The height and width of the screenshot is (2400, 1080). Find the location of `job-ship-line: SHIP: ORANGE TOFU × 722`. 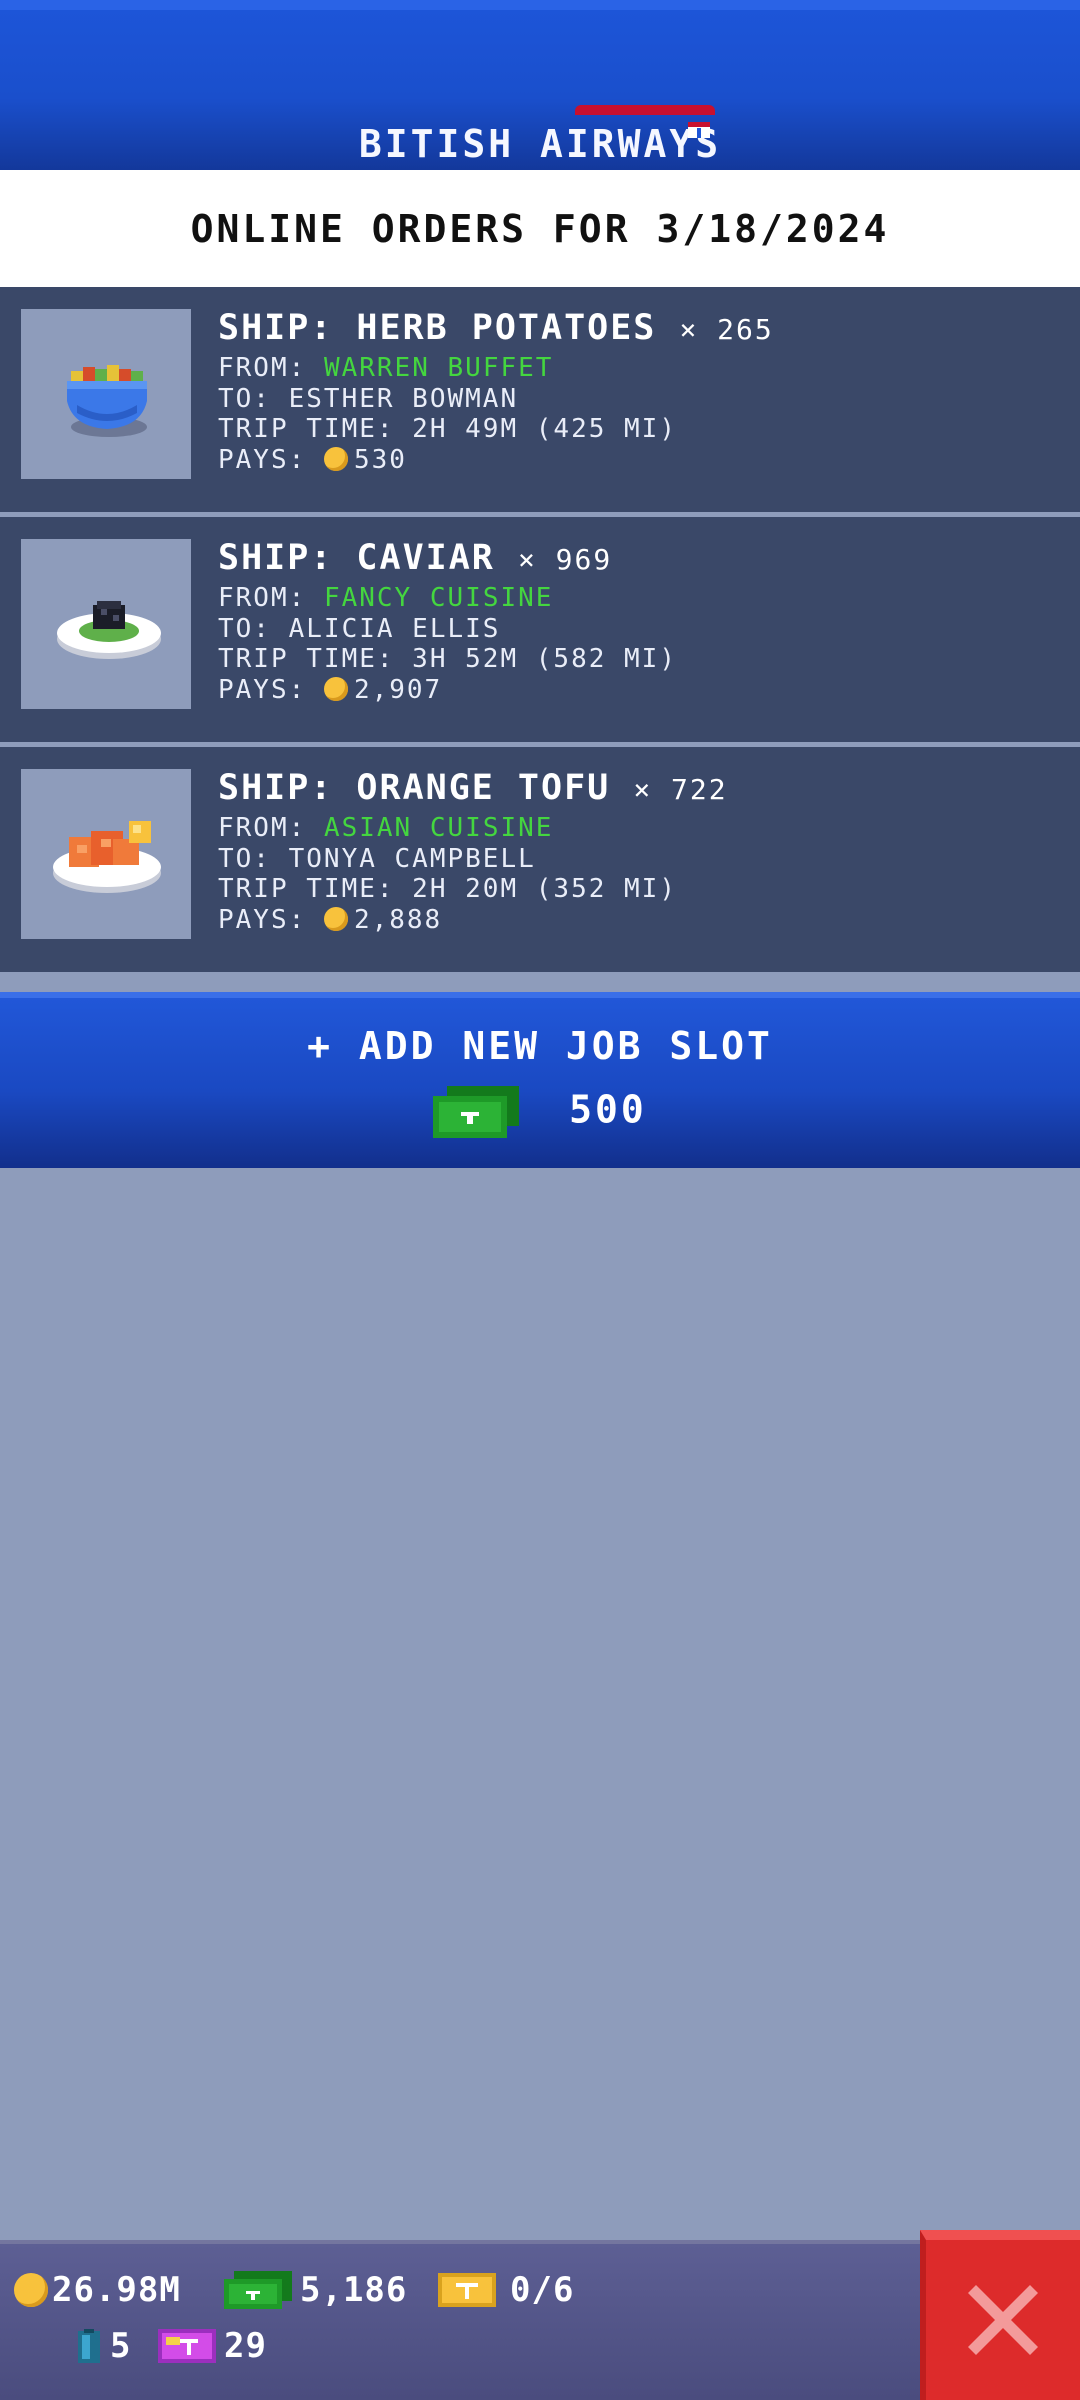

job-ship-line: SHIP: ORANGE TOFU × 722 is located at coordinates (639, 789).